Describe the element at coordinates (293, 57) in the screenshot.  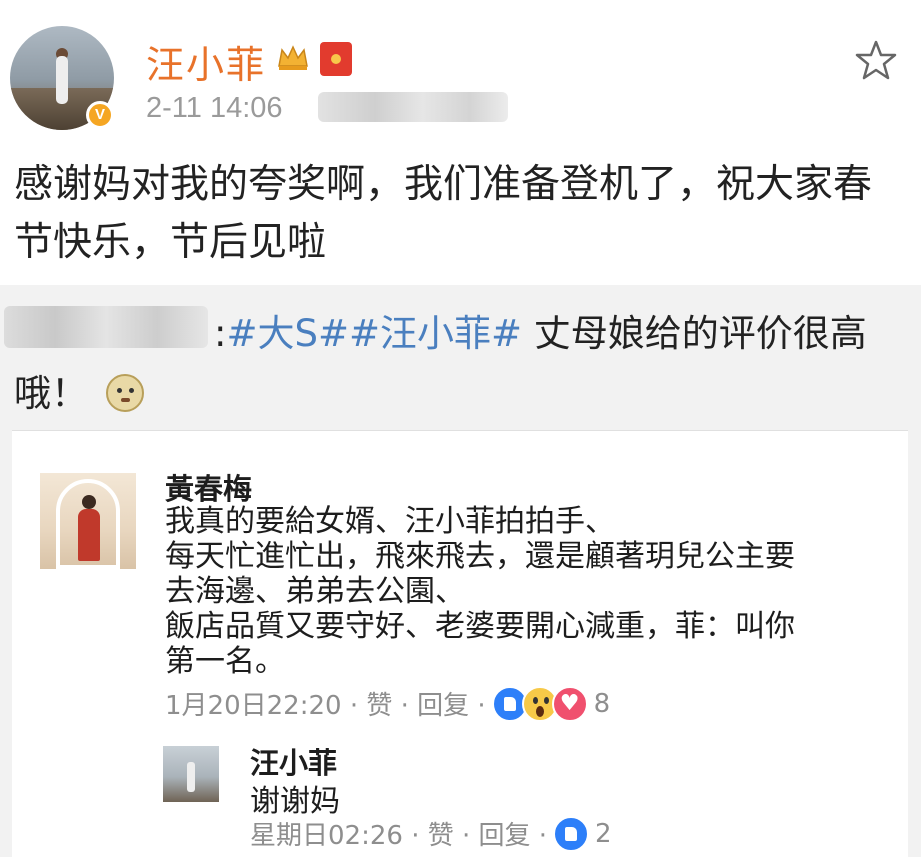
I see `crown-icon` at that location.